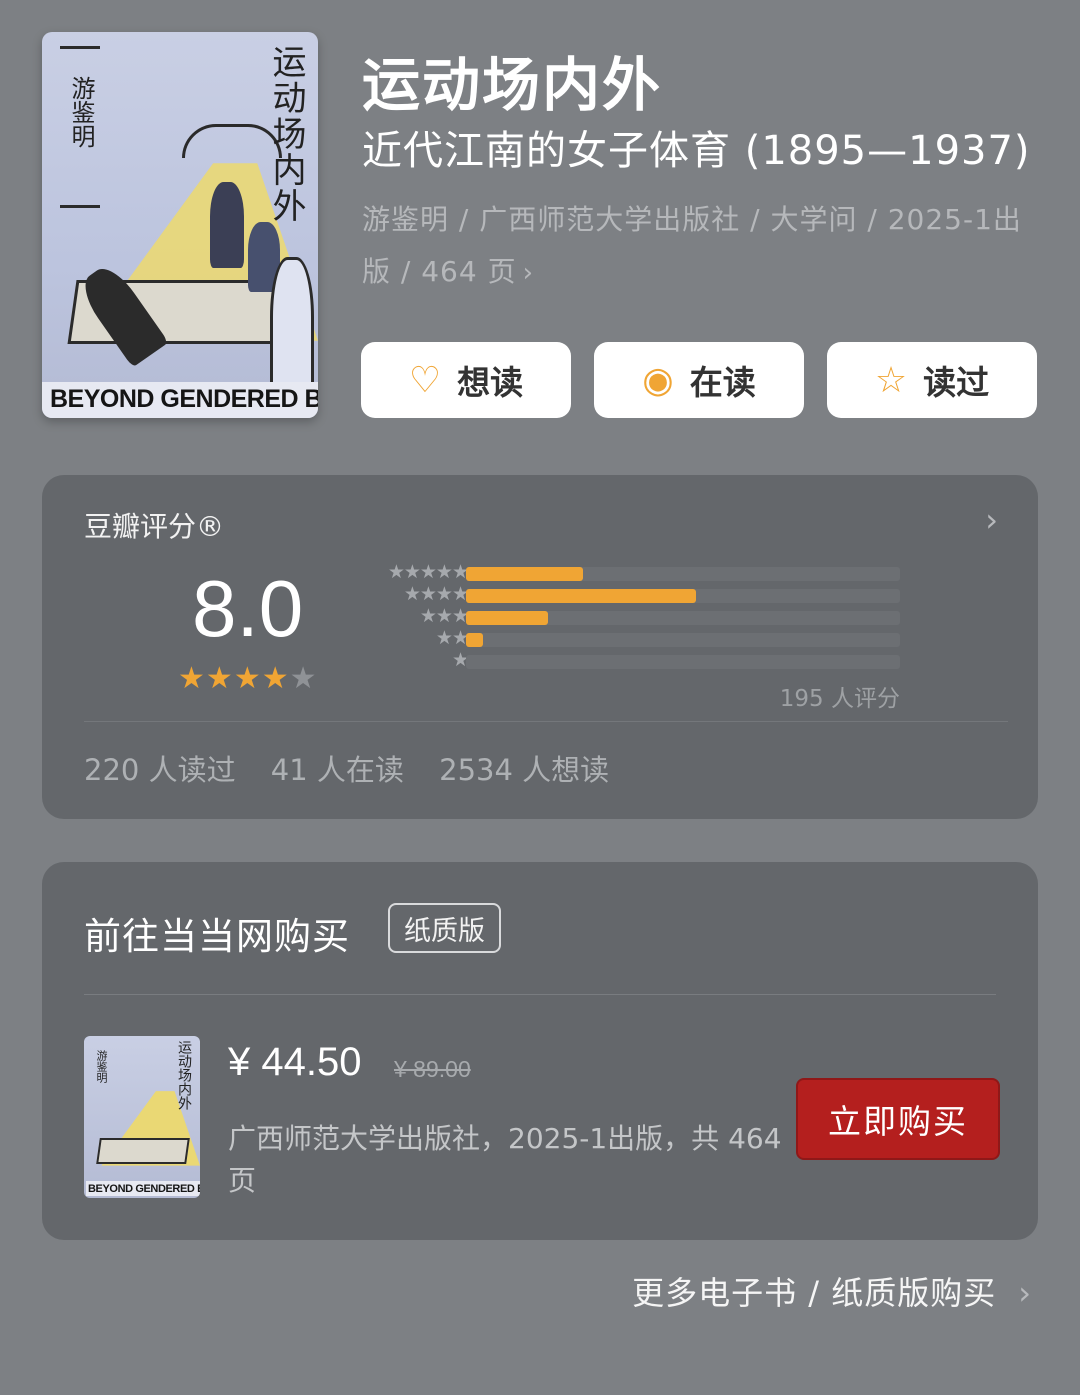 This screenshot has width=1080, height=1395. What do you see at coordinates (180, 225) in the screenshot?
I see `book-cover: 游鉴明 运动场内外 BEYOND GENDERED BO` at bounding box center [180, 225].